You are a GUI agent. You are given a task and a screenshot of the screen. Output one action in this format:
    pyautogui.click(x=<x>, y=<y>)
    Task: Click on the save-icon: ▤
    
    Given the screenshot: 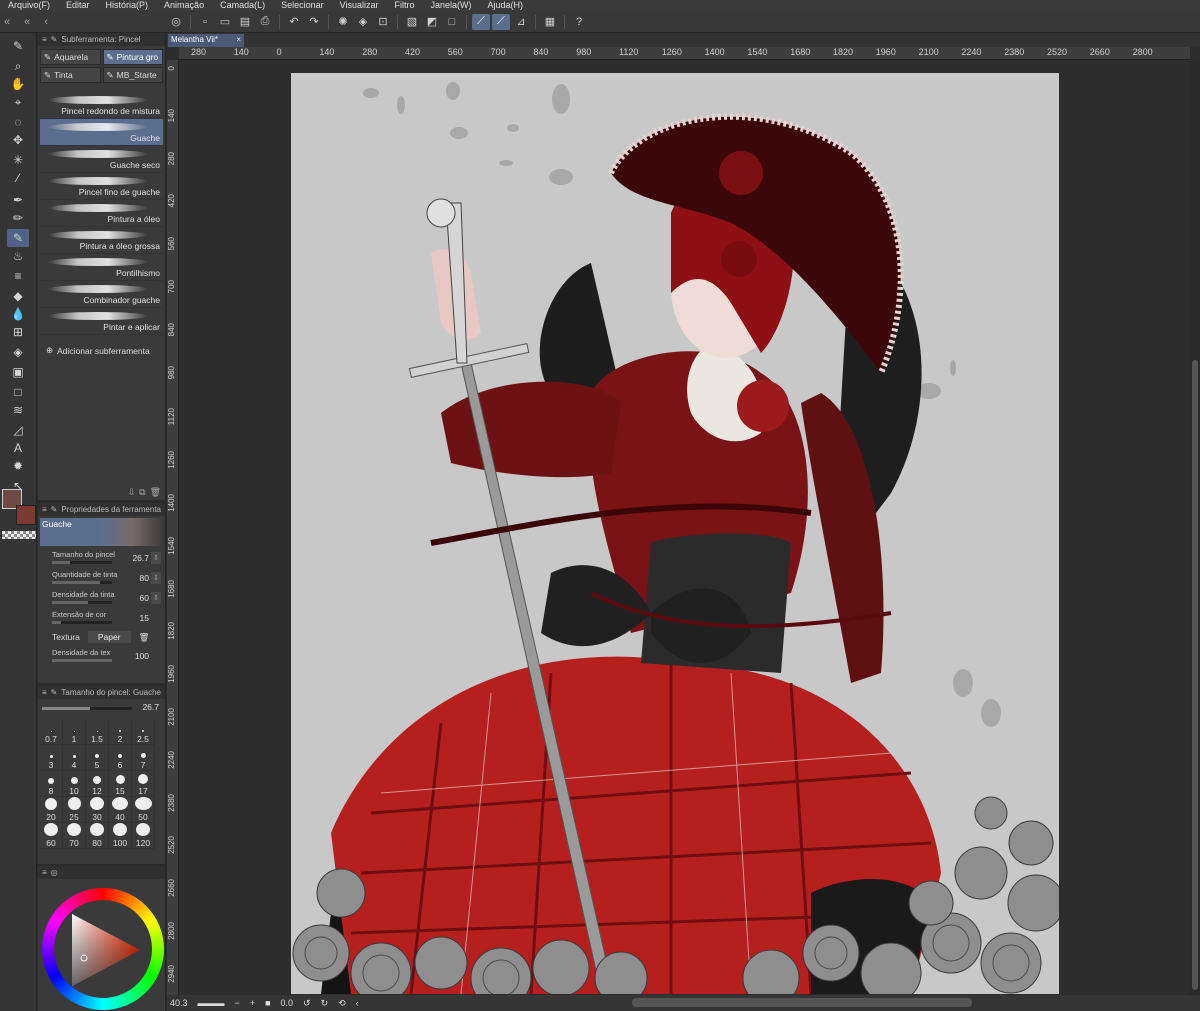 What is the action you would take?
    pyautogui.click(x=245, y=22)
    